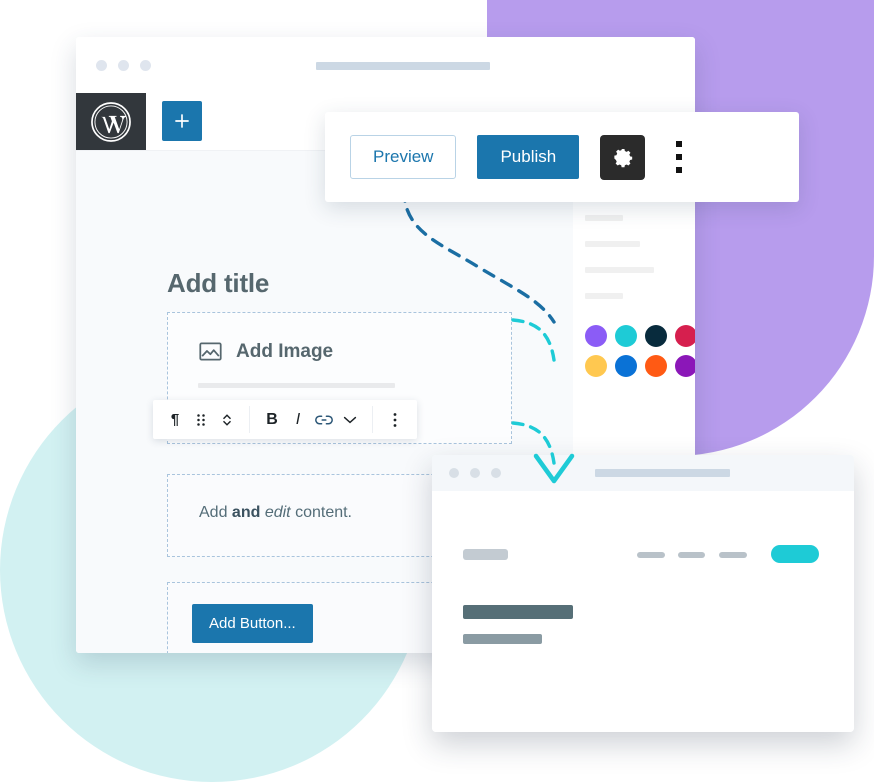  What do you see at coordinates (218, 283) in the screenshot?
I see `page-title: Add title` at bounding box center [218, 283].